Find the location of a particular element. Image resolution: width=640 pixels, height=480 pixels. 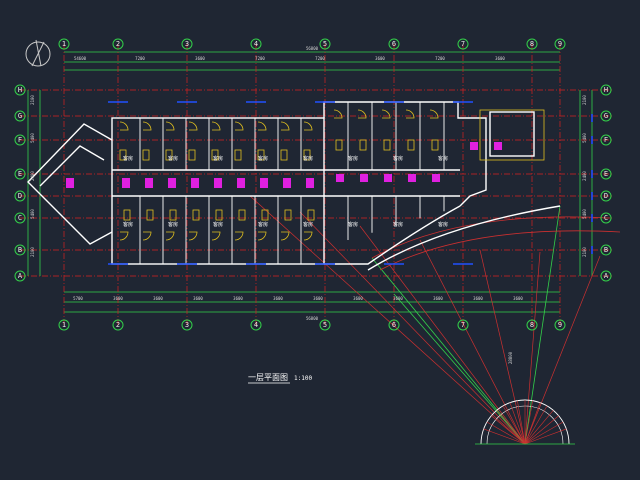

dim-radius: 28800 is located at coordinates (510, 357).